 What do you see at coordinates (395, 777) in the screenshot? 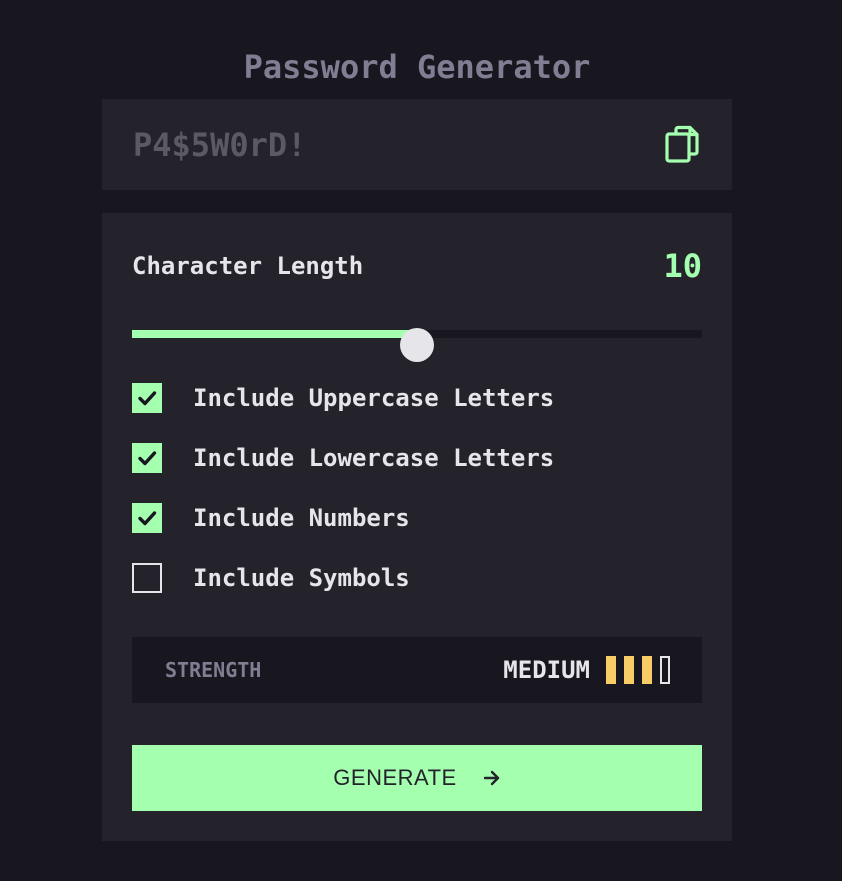
I see `generate-label: GENERATE` at bounding box center [395, 777].